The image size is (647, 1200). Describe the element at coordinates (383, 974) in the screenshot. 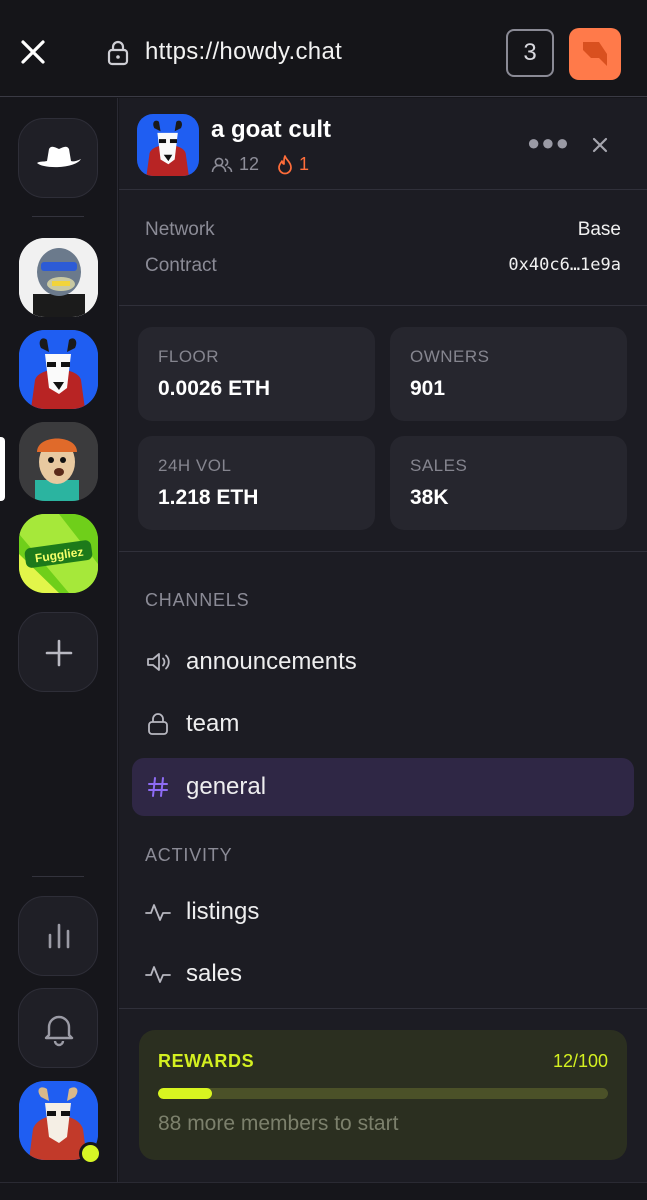

I see `activity-sales: sales` at that location.